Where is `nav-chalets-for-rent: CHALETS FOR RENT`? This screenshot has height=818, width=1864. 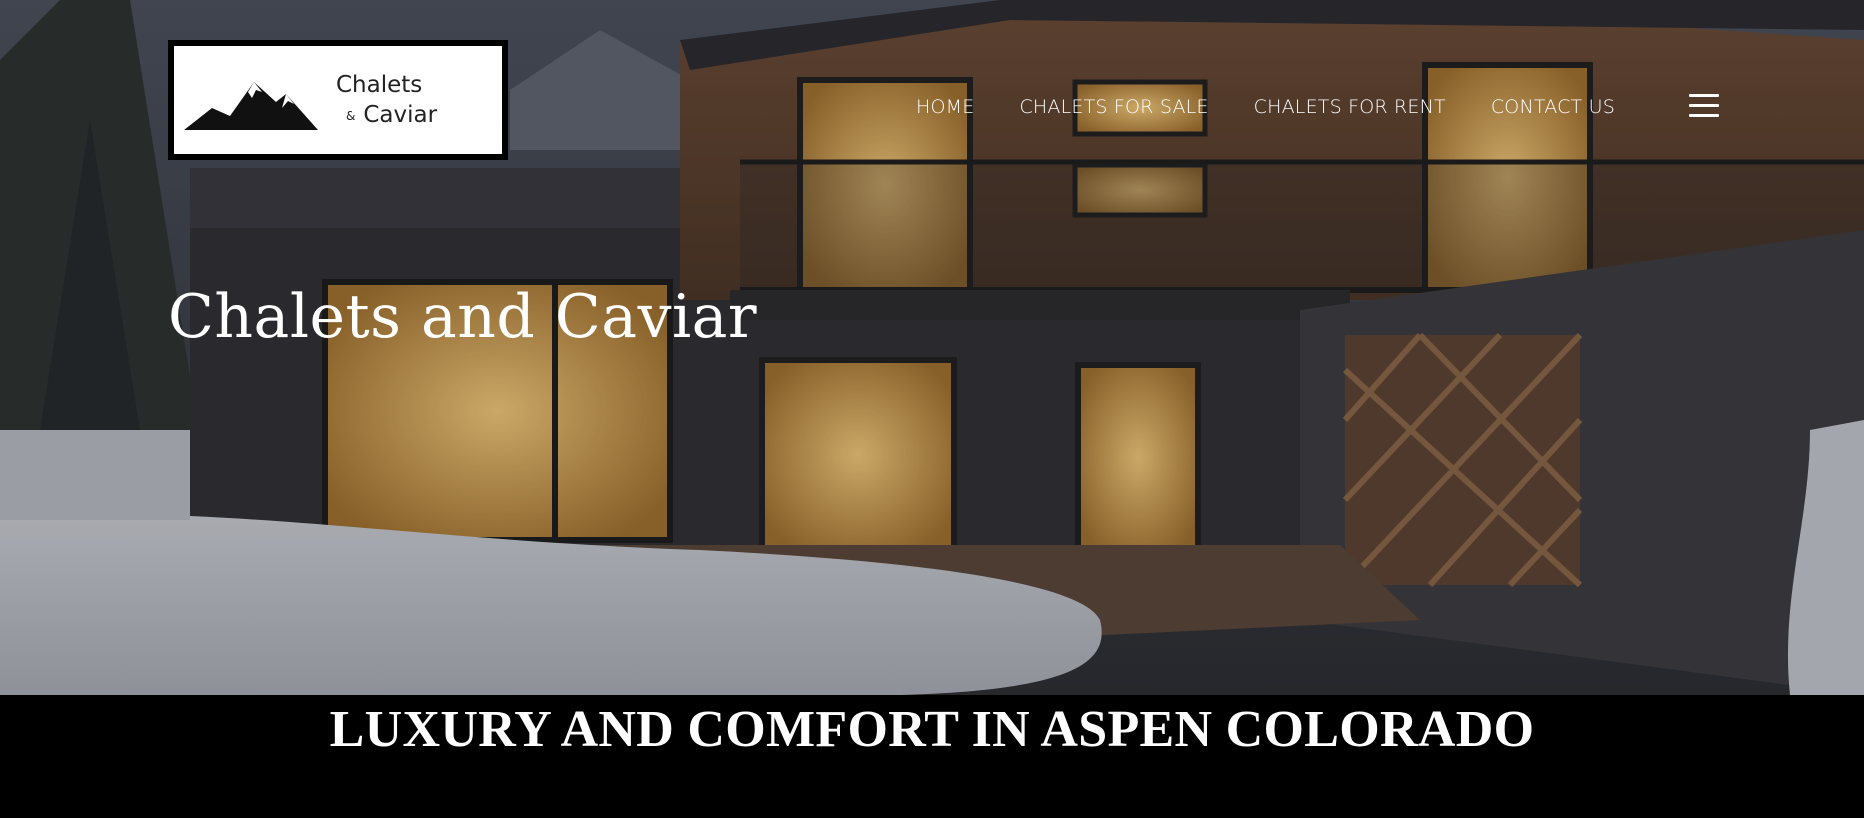
nav-chalets-for-rent: CHALETS FOR RENT is located at coordinates (1350, 107).